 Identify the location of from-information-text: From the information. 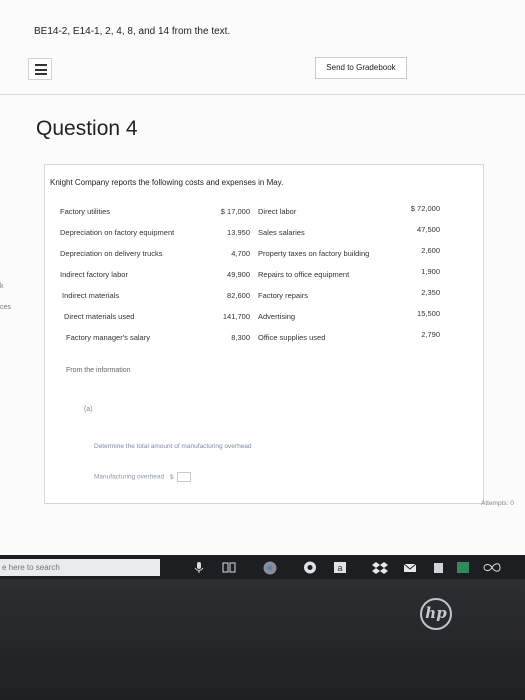
(98, 370).